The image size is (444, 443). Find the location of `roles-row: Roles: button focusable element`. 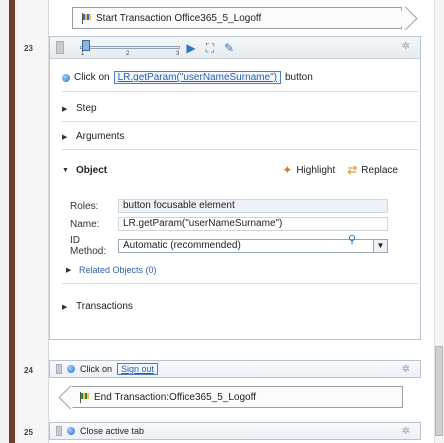

roles-row: Roles: button focusable element is located at coordinates (229, 206).